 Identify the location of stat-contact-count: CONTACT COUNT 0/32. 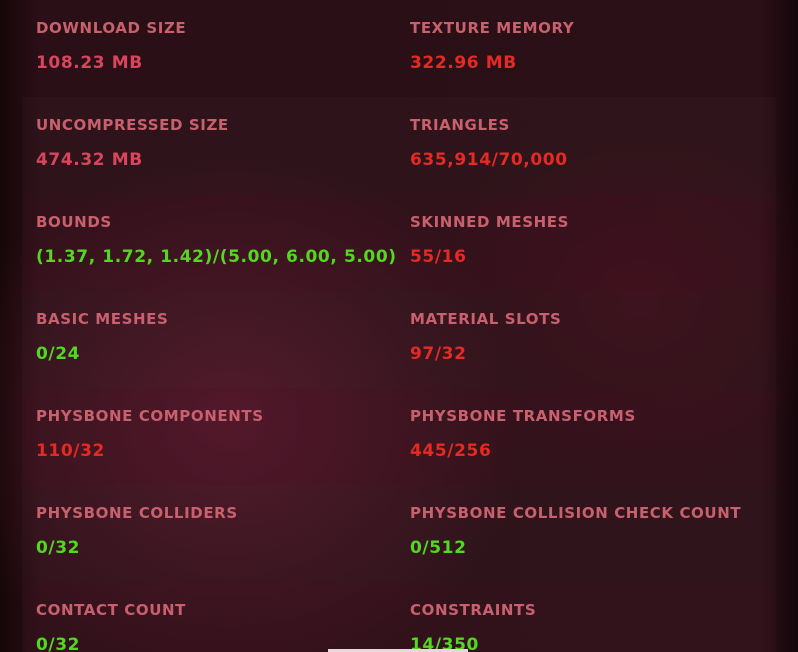
(209, 617).